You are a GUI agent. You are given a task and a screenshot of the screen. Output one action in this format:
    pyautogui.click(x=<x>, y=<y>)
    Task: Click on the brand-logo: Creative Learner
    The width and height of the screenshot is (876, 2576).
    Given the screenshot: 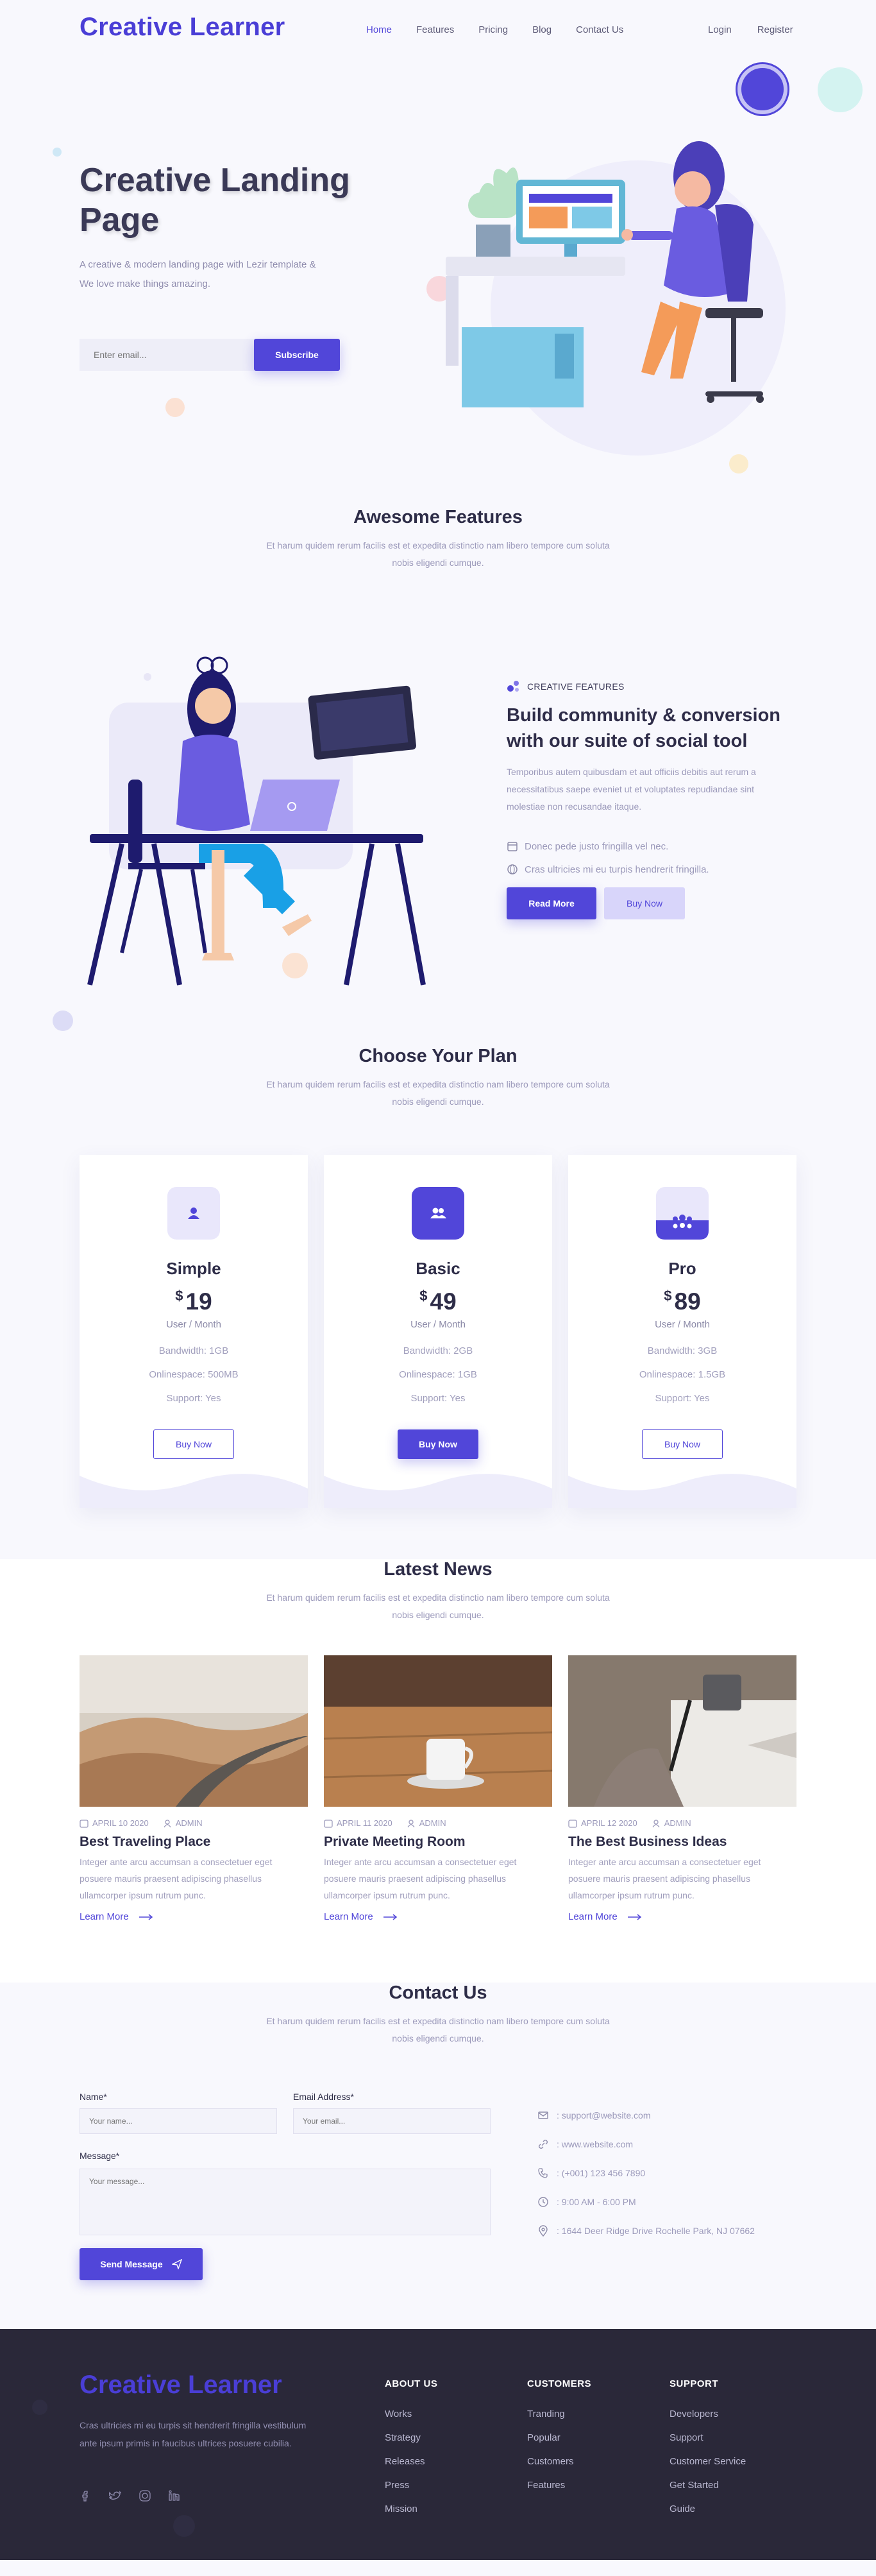 What is the action you would take?
    pyautogui.click(x=182, y=27)
    